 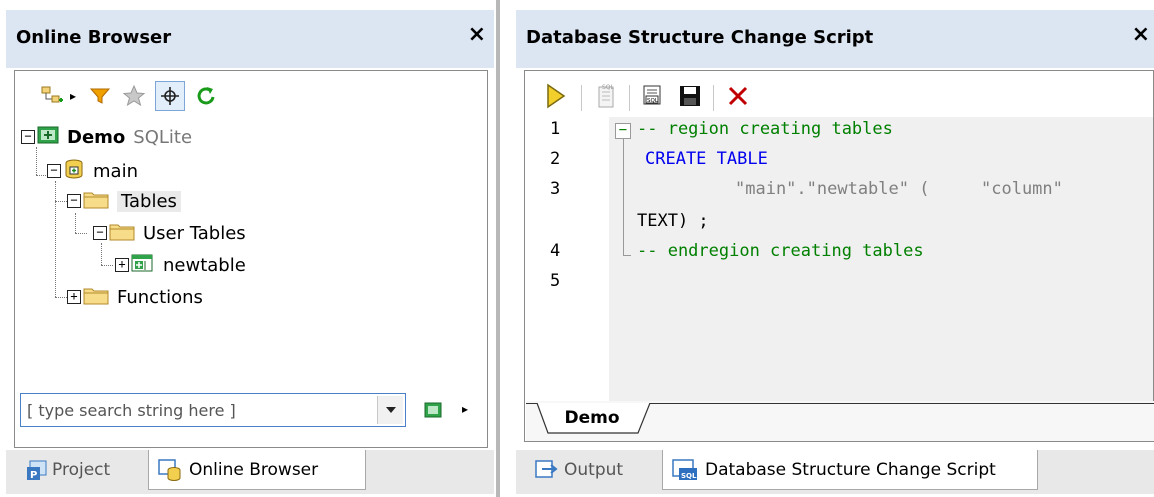 I want to click on sql-editor-icon: SQL, so click(x=606, y=96).